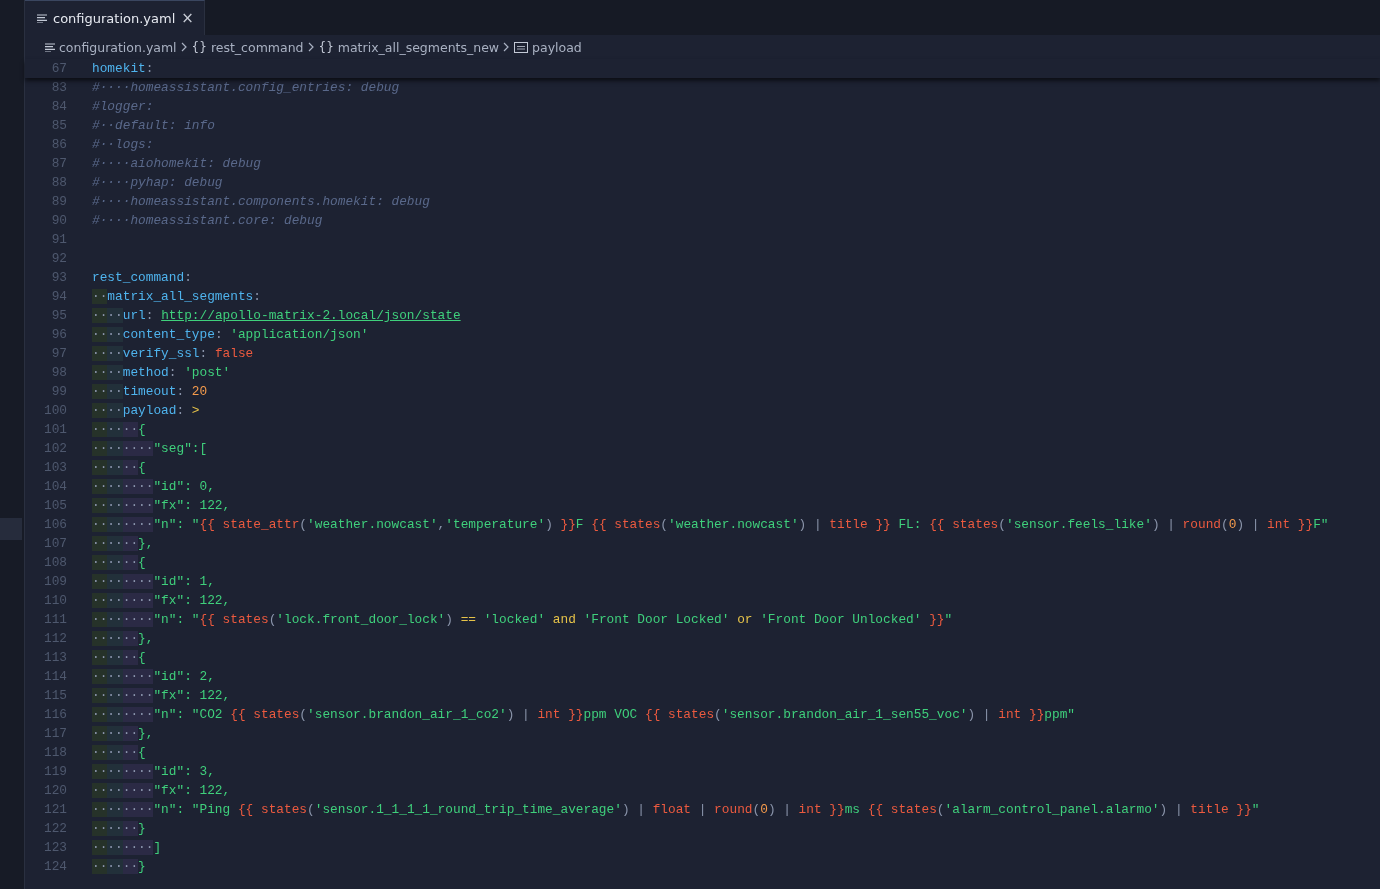 The width and height of the screenshot is (1380, 889). I want to click on line-number: 100, so click(55, 411).